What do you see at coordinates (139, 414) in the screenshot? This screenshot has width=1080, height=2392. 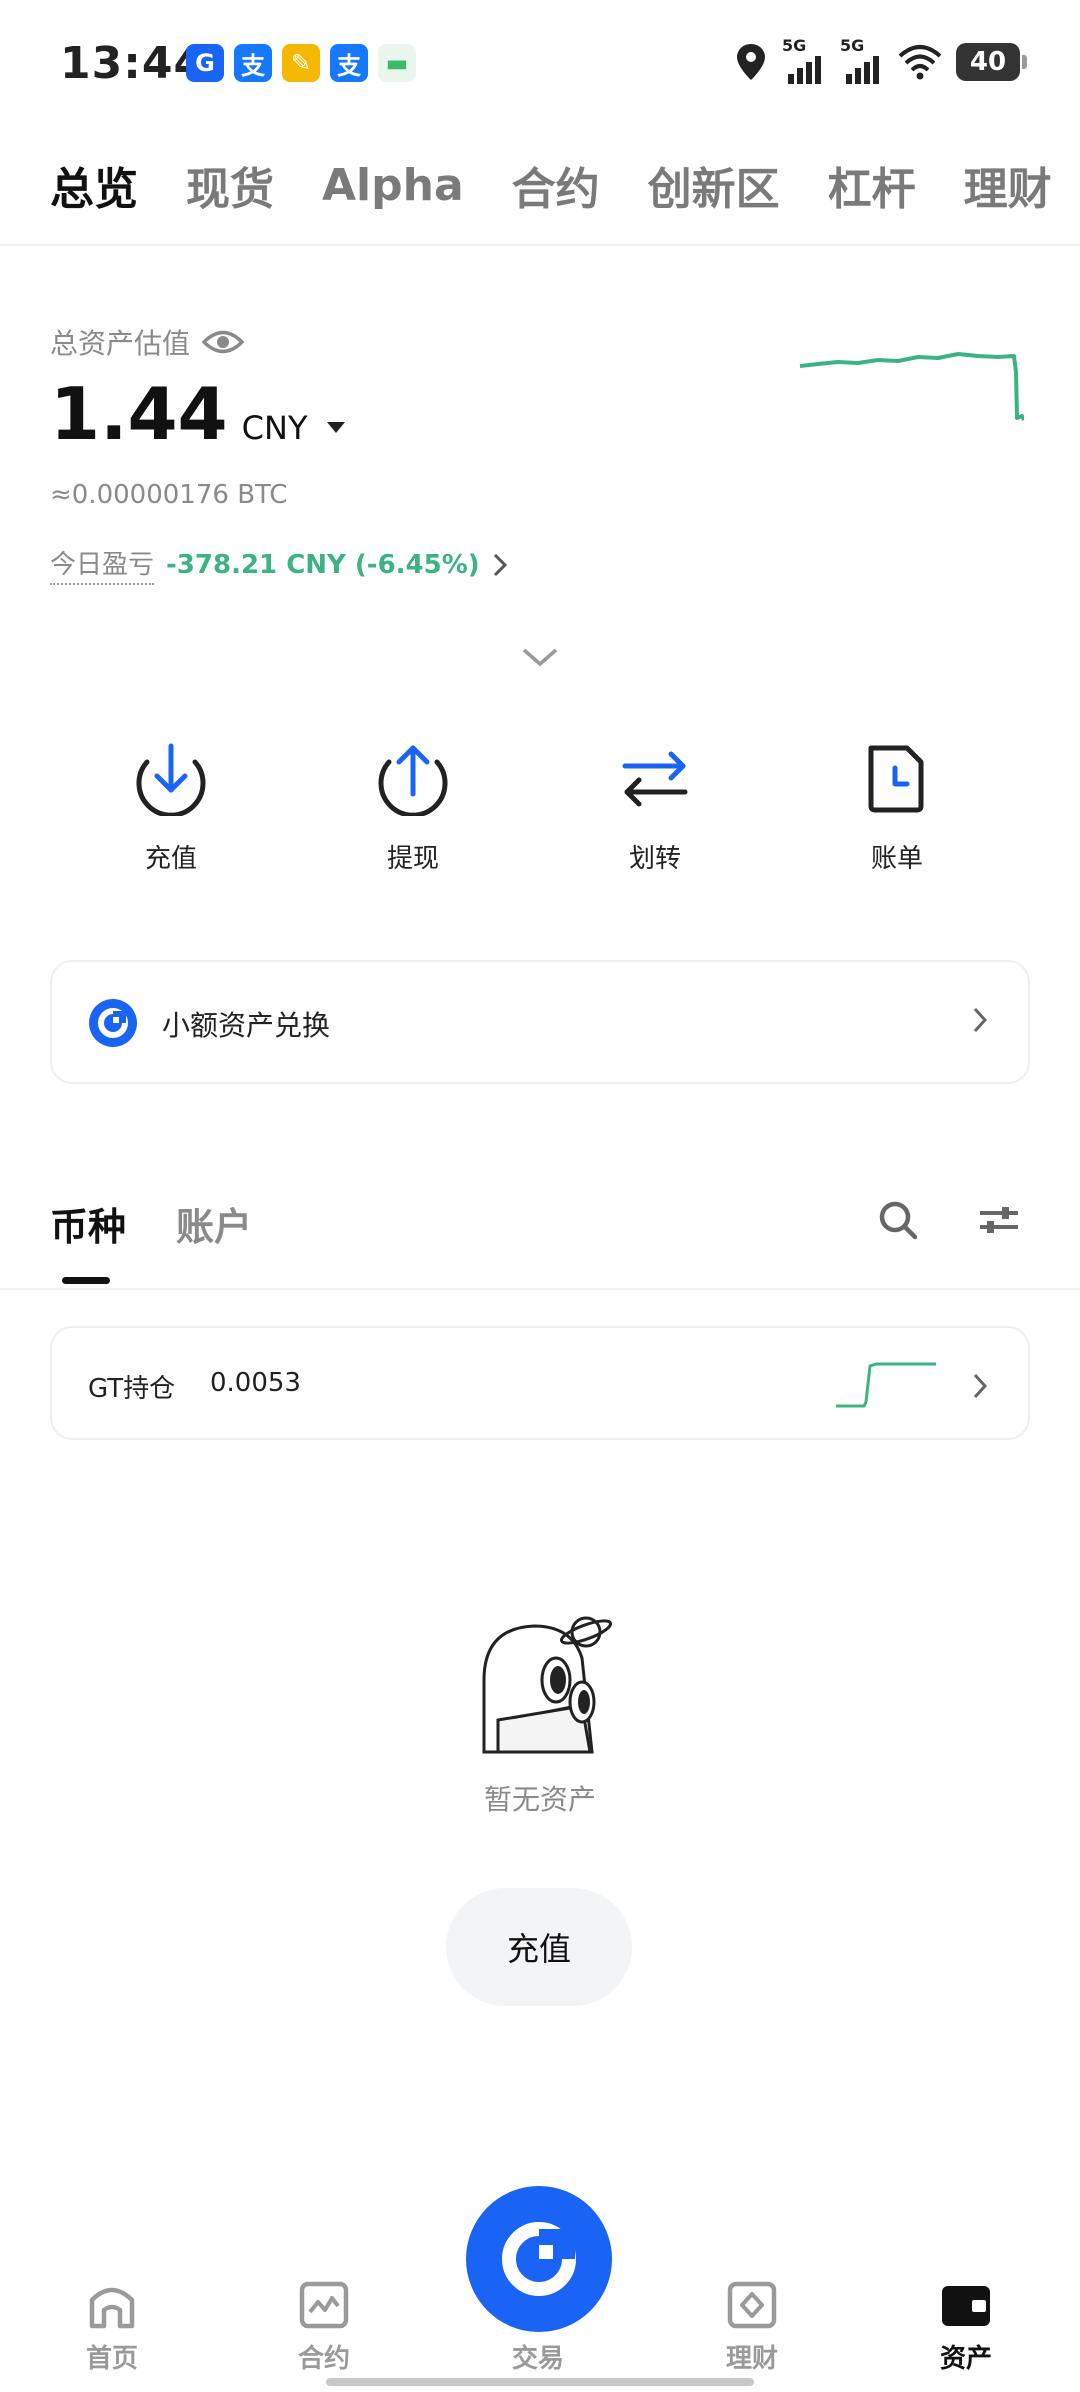 I see `total-asset-number: 1.44` at bounding box center [139, 414].